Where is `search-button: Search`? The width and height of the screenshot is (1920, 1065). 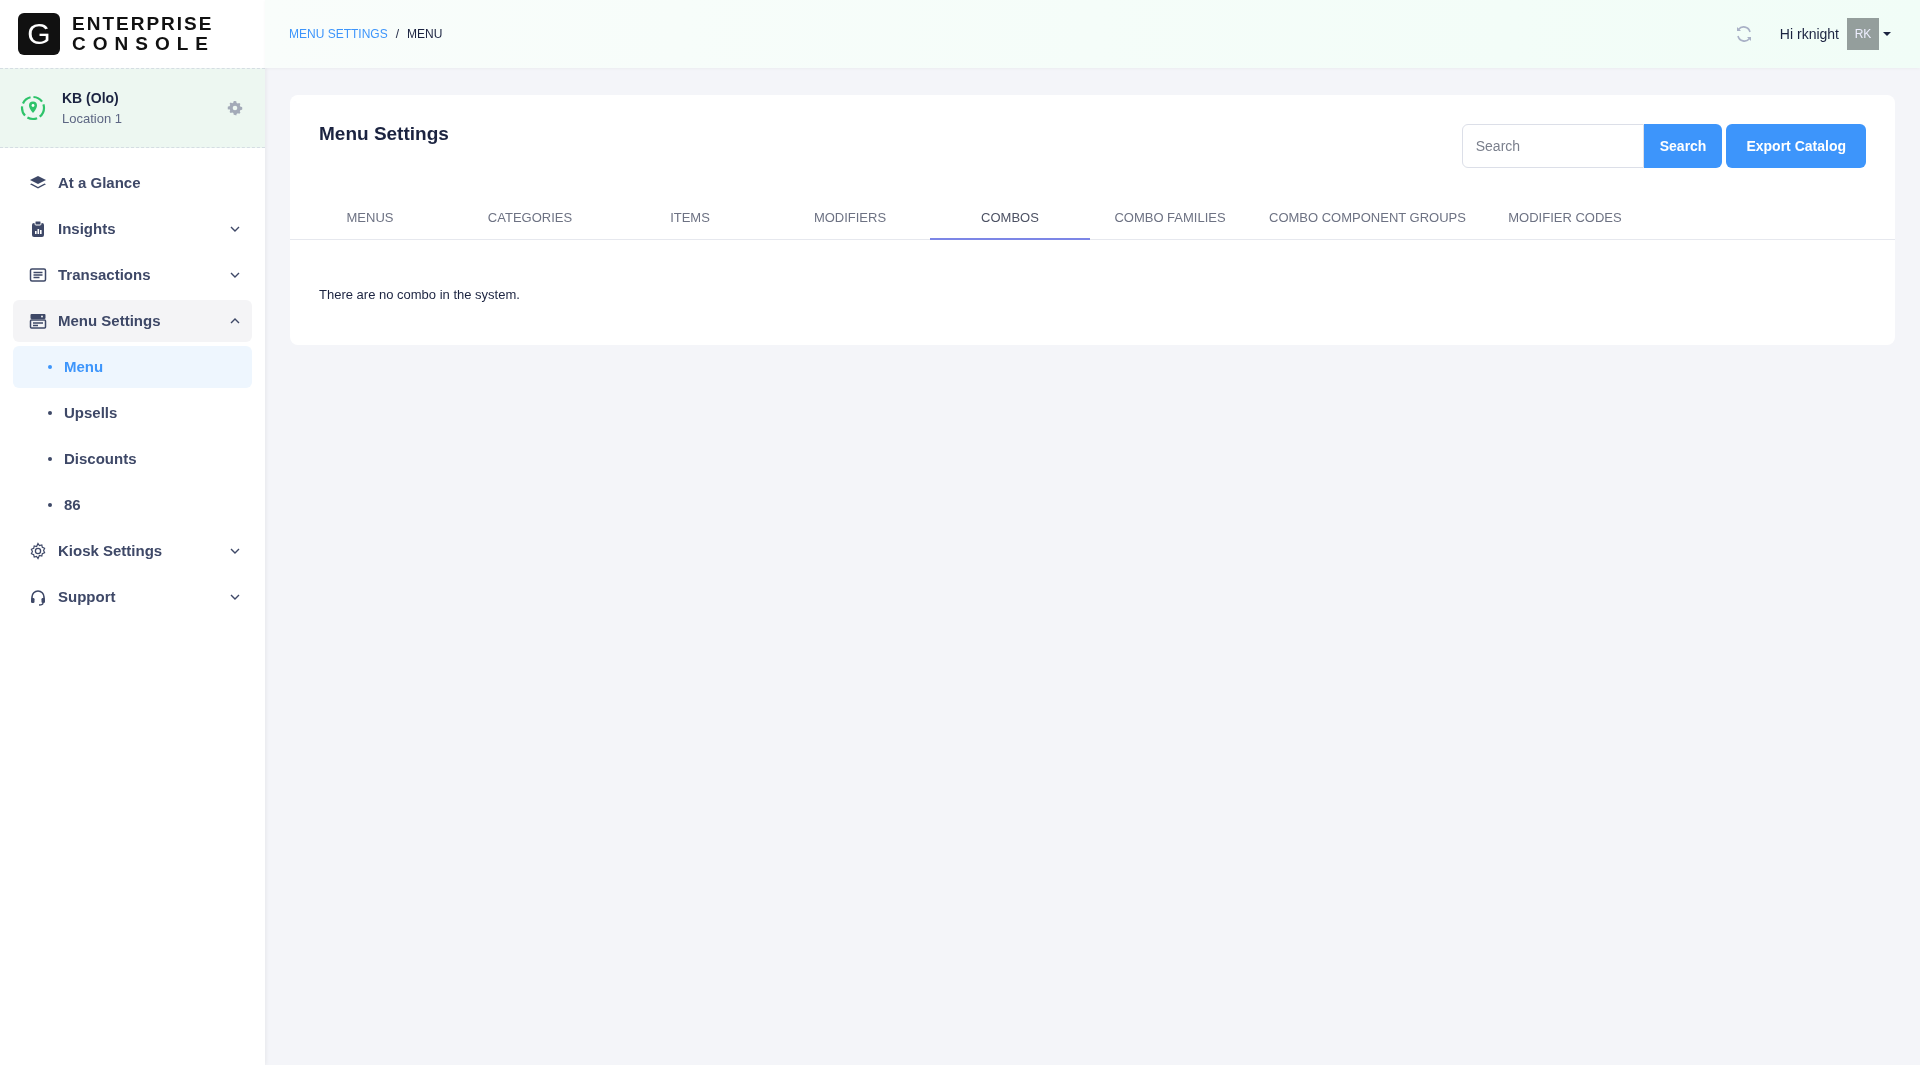
search-button: Search is located at coordinates (1683, 146).